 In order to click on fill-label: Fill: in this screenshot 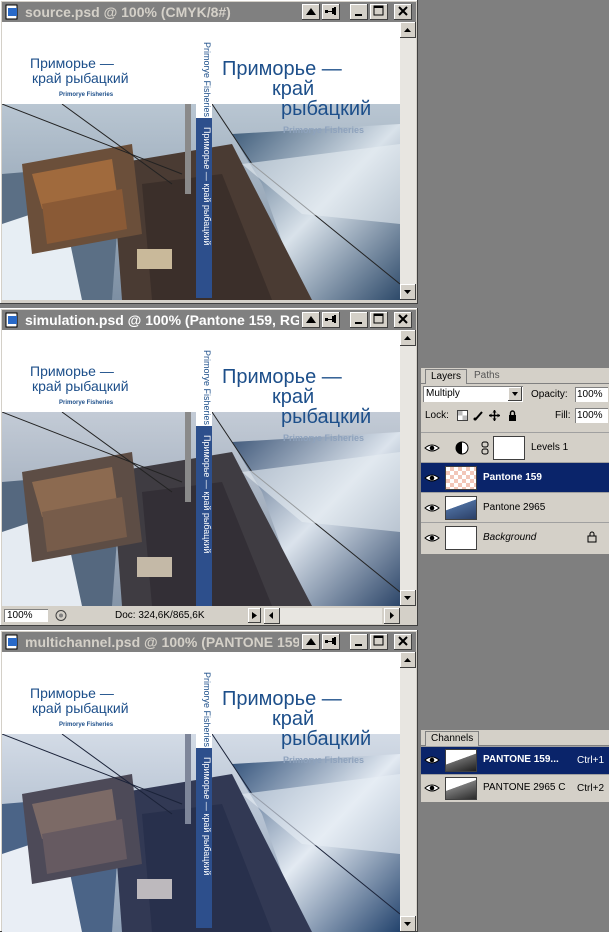, I will do `click(563, 415)`.